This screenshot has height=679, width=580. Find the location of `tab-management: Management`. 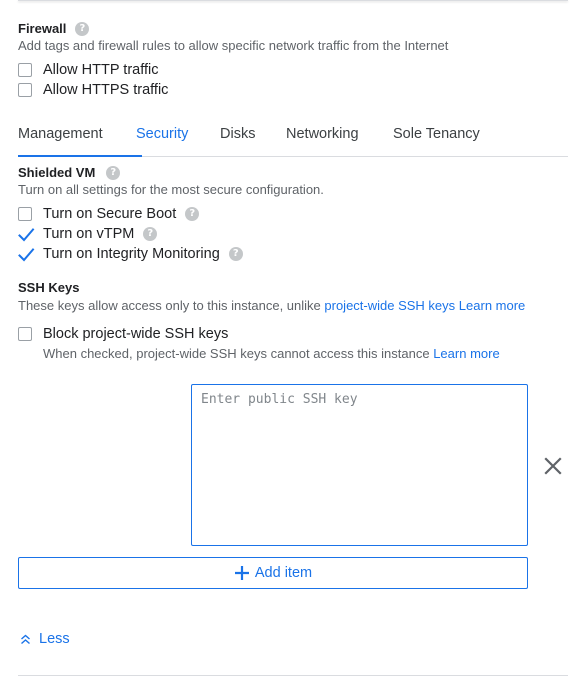

tab-management: Management is located at coordinates (60, 134).